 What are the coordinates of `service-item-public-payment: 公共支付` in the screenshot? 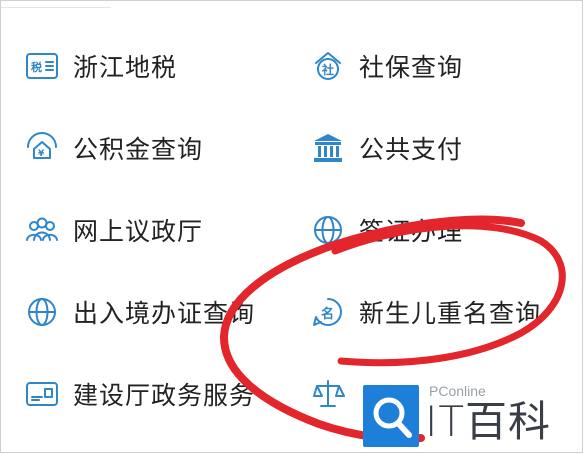 It's located at (387, 148).